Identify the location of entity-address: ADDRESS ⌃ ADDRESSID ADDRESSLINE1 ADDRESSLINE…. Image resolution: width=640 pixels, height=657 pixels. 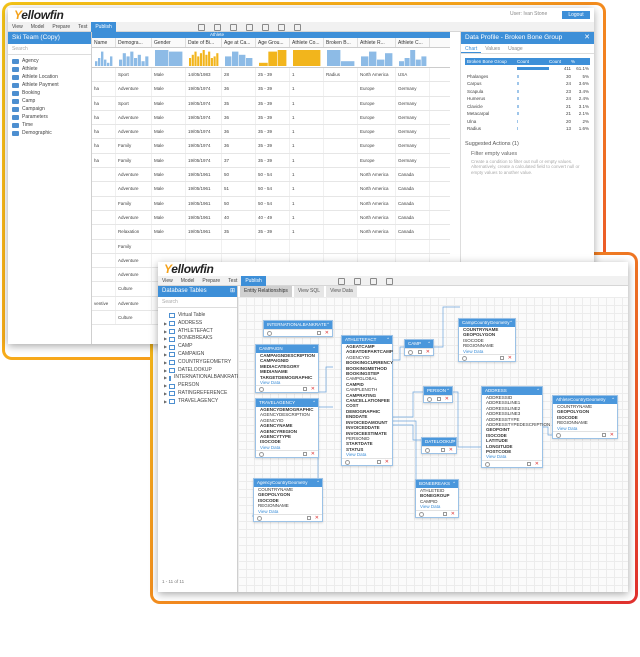
(515, 427).